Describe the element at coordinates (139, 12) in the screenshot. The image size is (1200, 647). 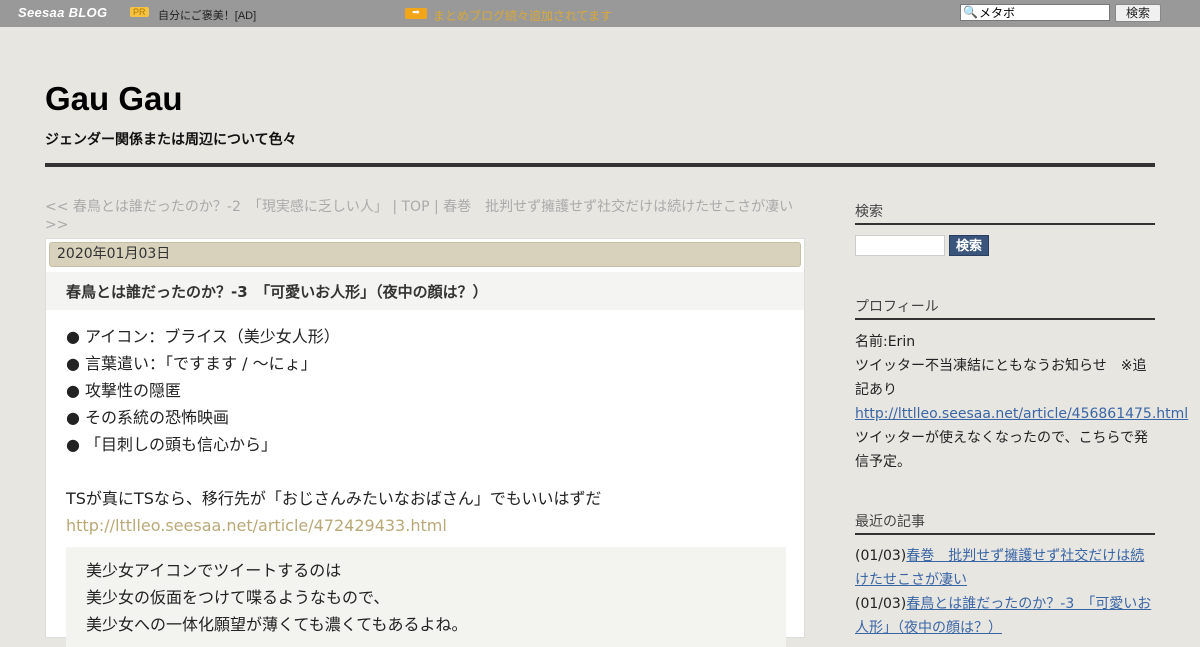
I see `pr-badge: PR` at that location.